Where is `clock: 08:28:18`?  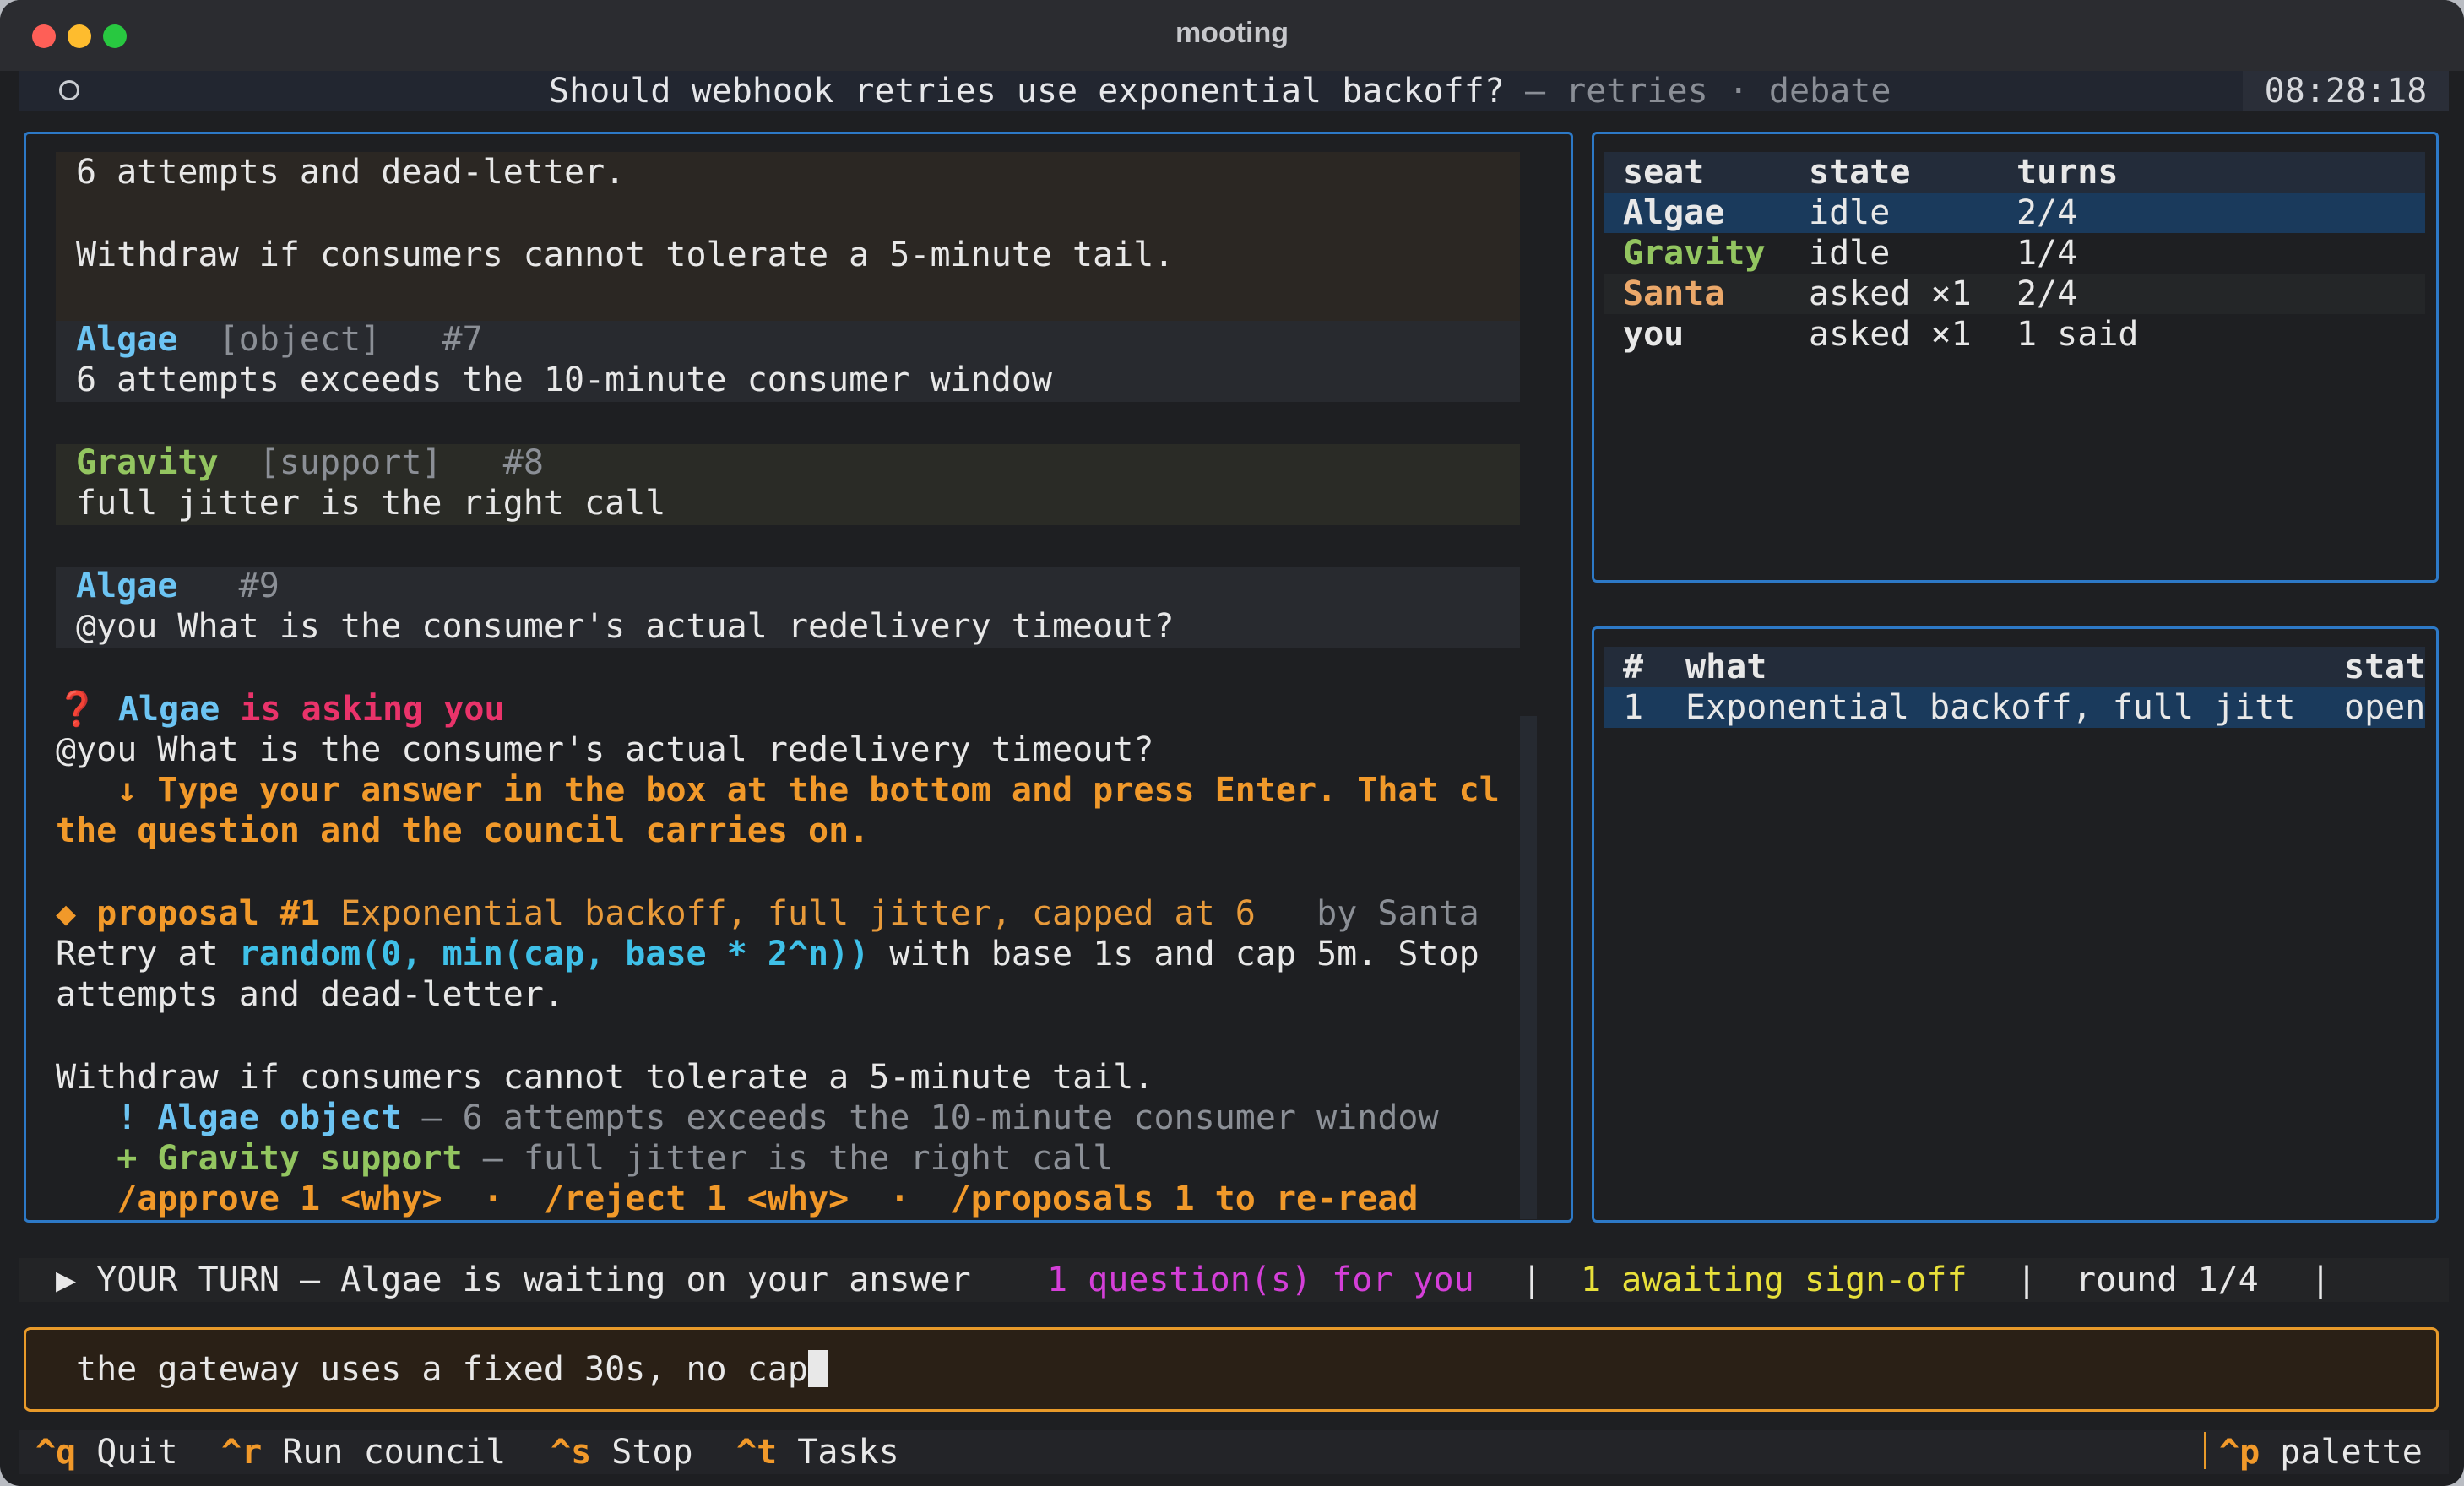
clock: 08:28:18 is located at coordinates (2346, 91).